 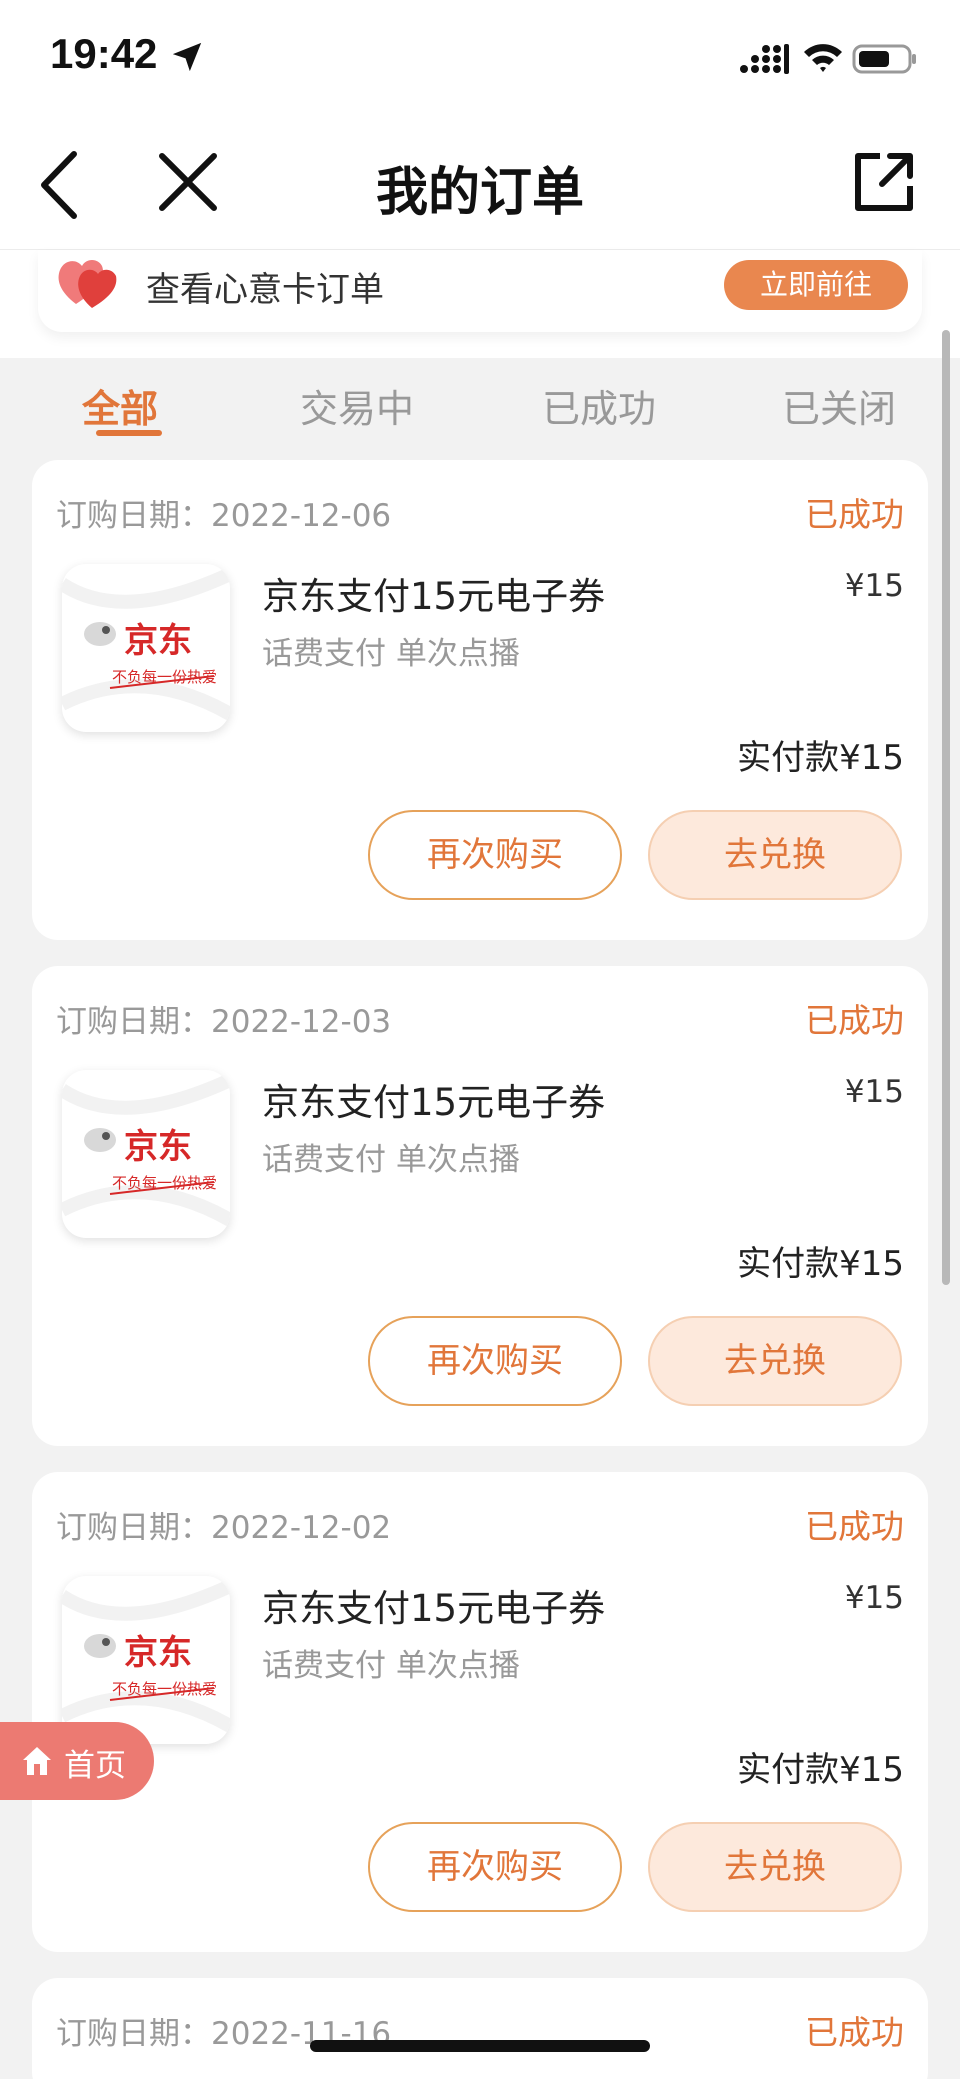 What do you see at coordinates (946, 807) in the screenshot?
I see `scrollbar` at bounding box center [946, 807].